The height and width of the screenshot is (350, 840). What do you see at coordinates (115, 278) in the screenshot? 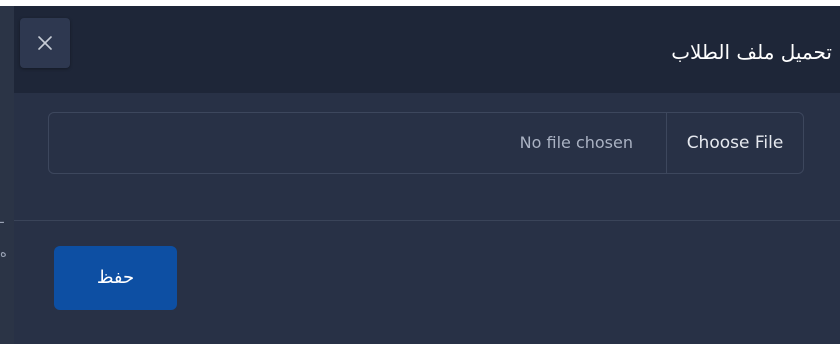
I see `save-button: حفظ` at bounding box center [115, 278].